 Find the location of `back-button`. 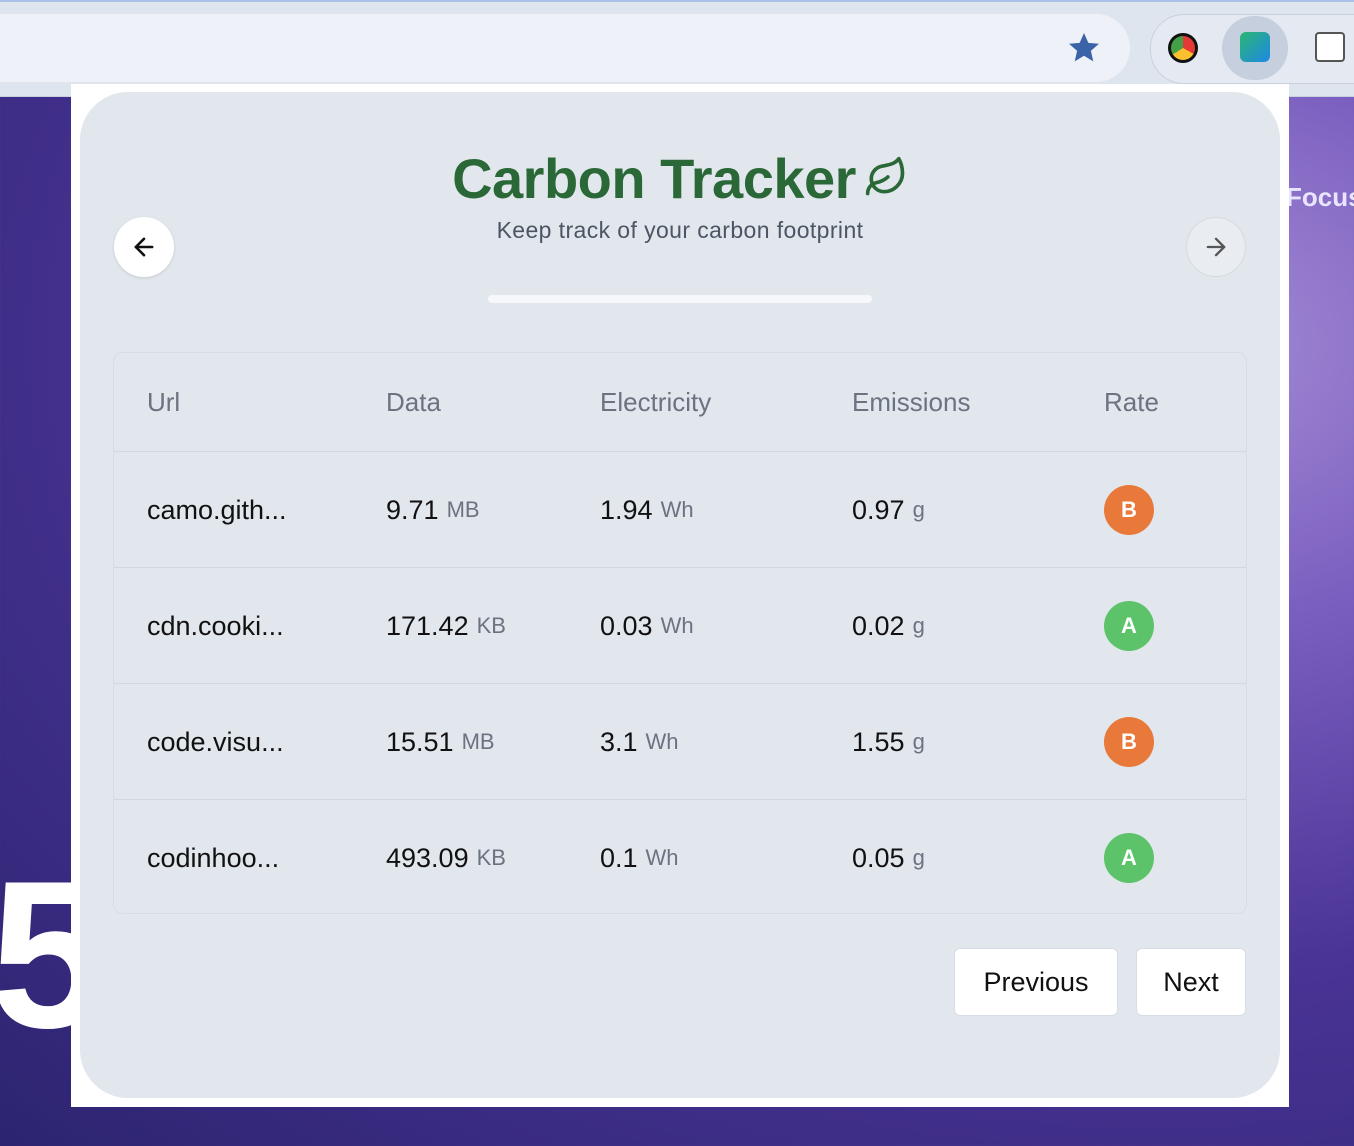

back-button is located at coordinates (144, 247).